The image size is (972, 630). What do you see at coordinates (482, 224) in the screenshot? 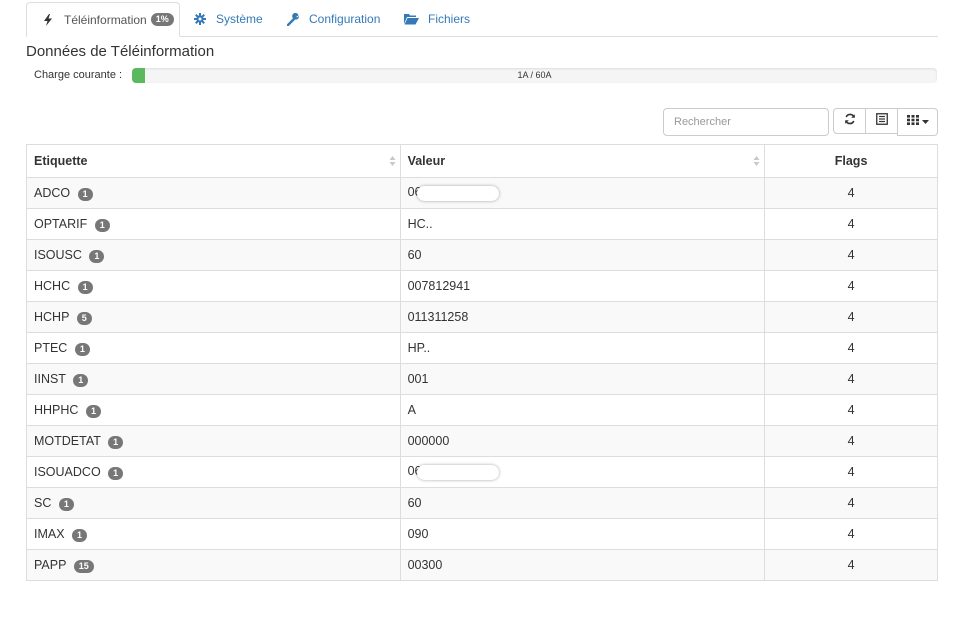
I see `table-row: OPTARIF 1 HC.. 4` at bounding box center [482, 224].